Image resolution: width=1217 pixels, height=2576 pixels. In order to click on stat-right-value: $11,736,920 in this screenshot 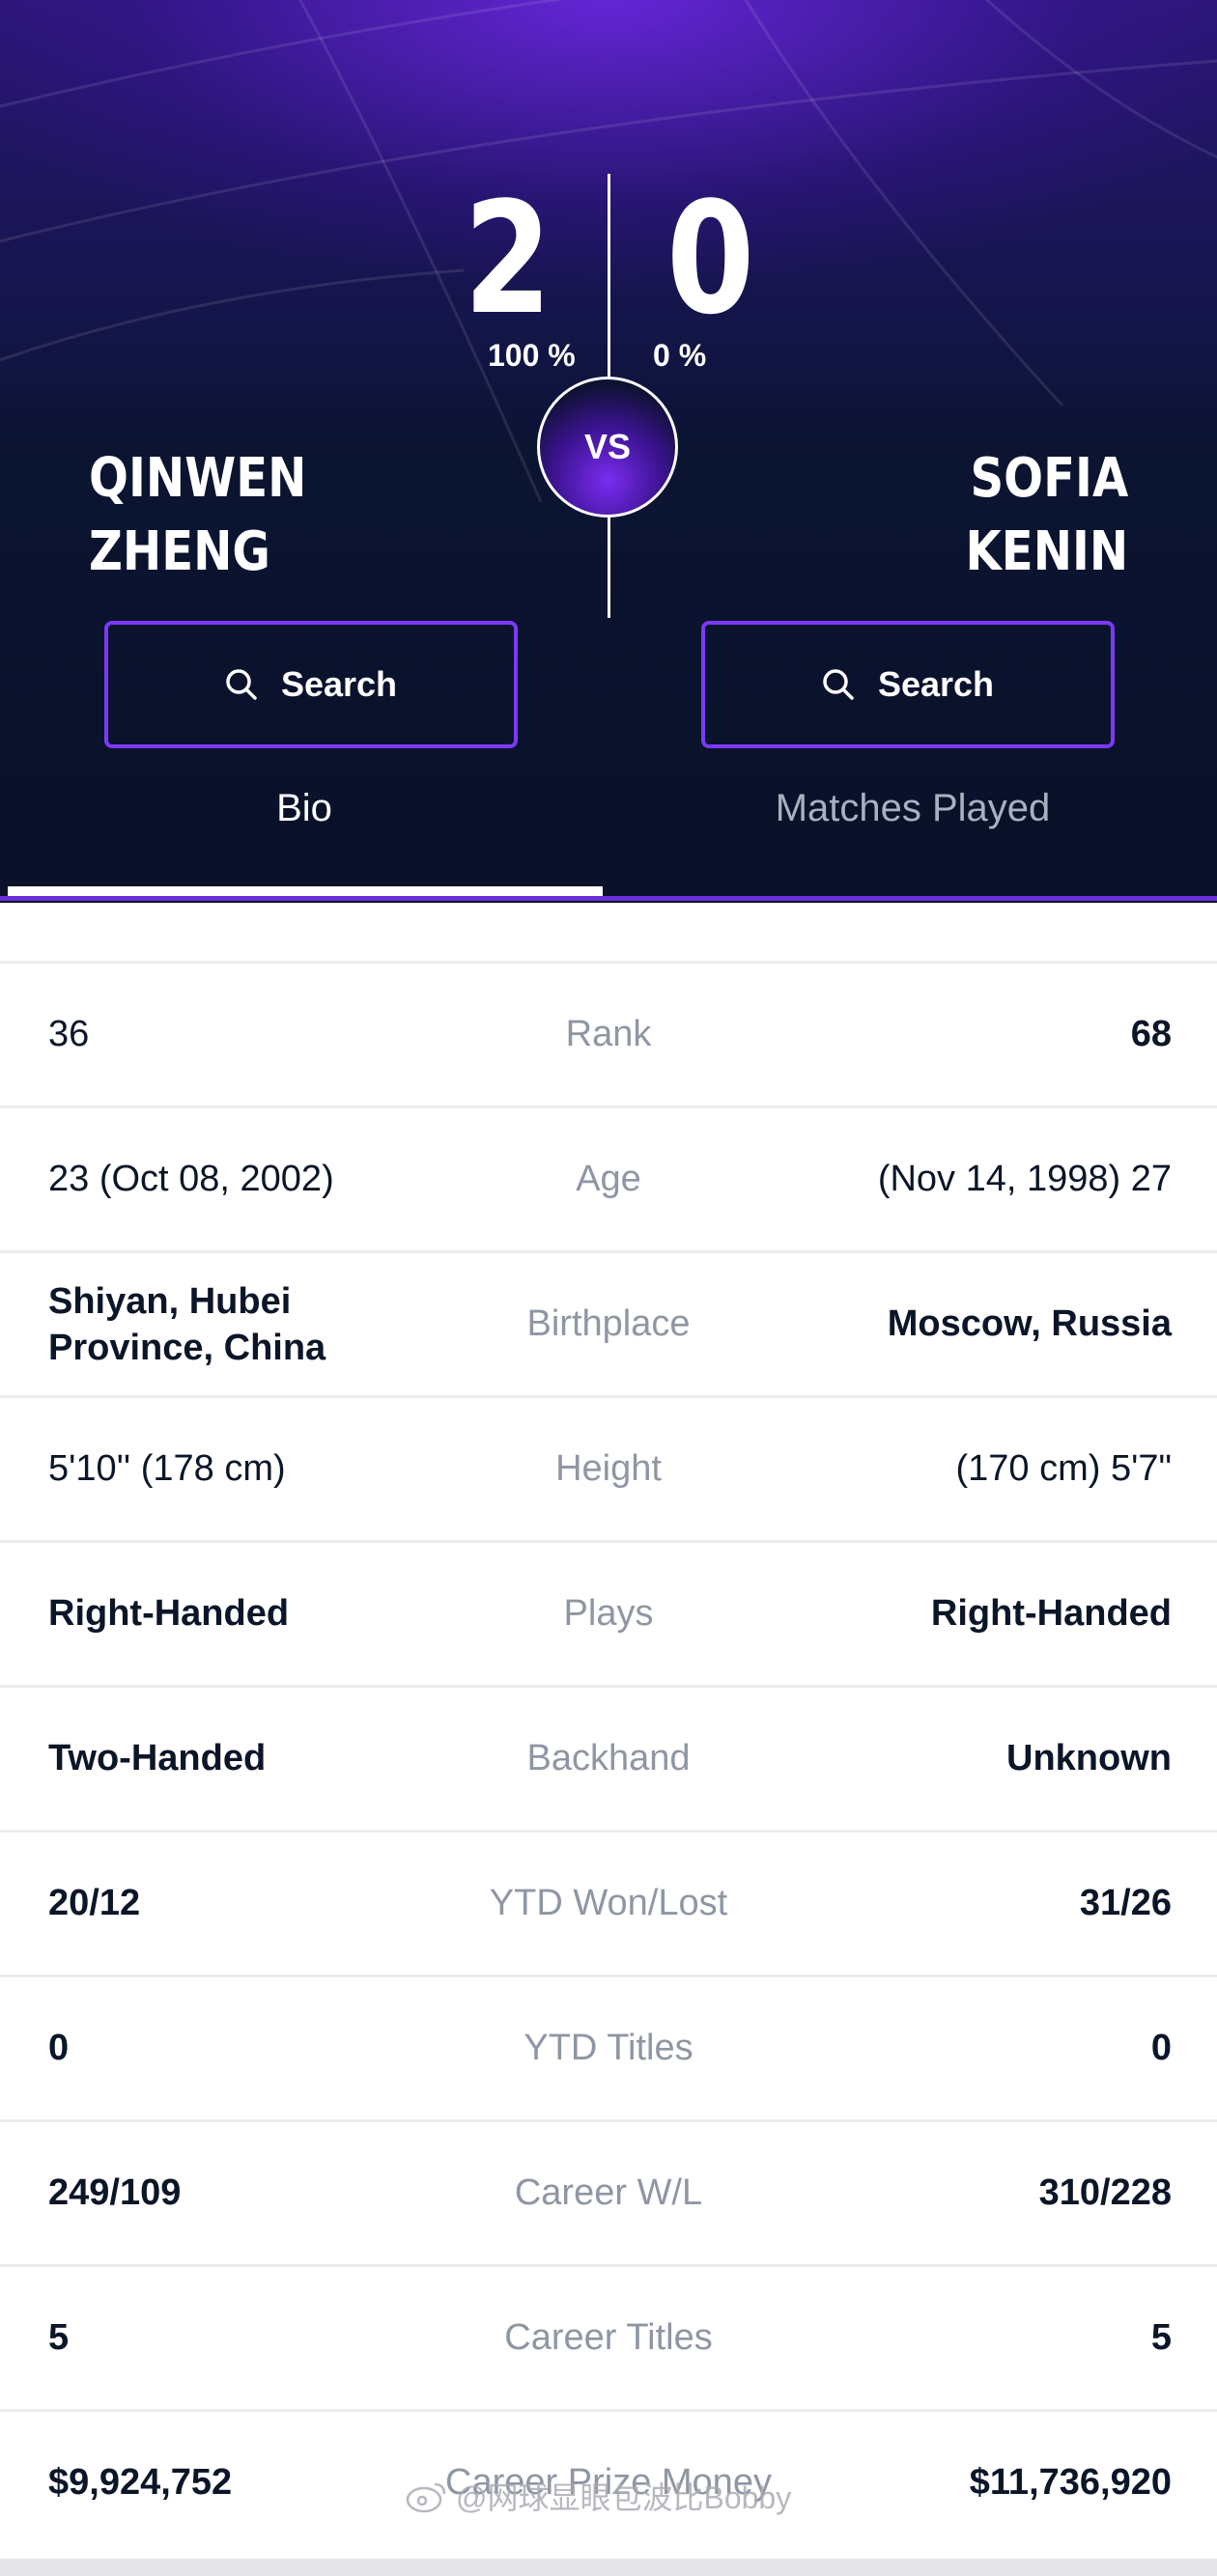, I will do `click(1070, 2483)`.